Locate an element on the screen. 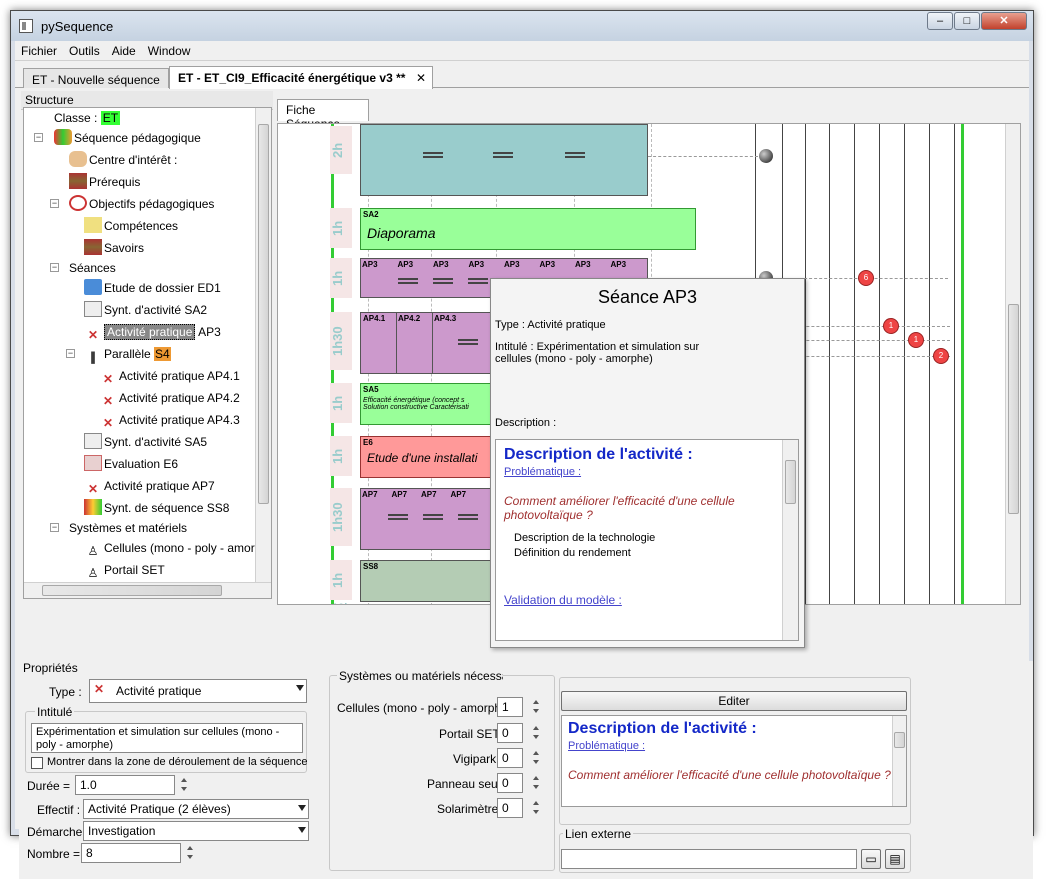 The height and width of the screenshot is (879, 1049). node-label: Portail SET is located at coordinates (134, 570).